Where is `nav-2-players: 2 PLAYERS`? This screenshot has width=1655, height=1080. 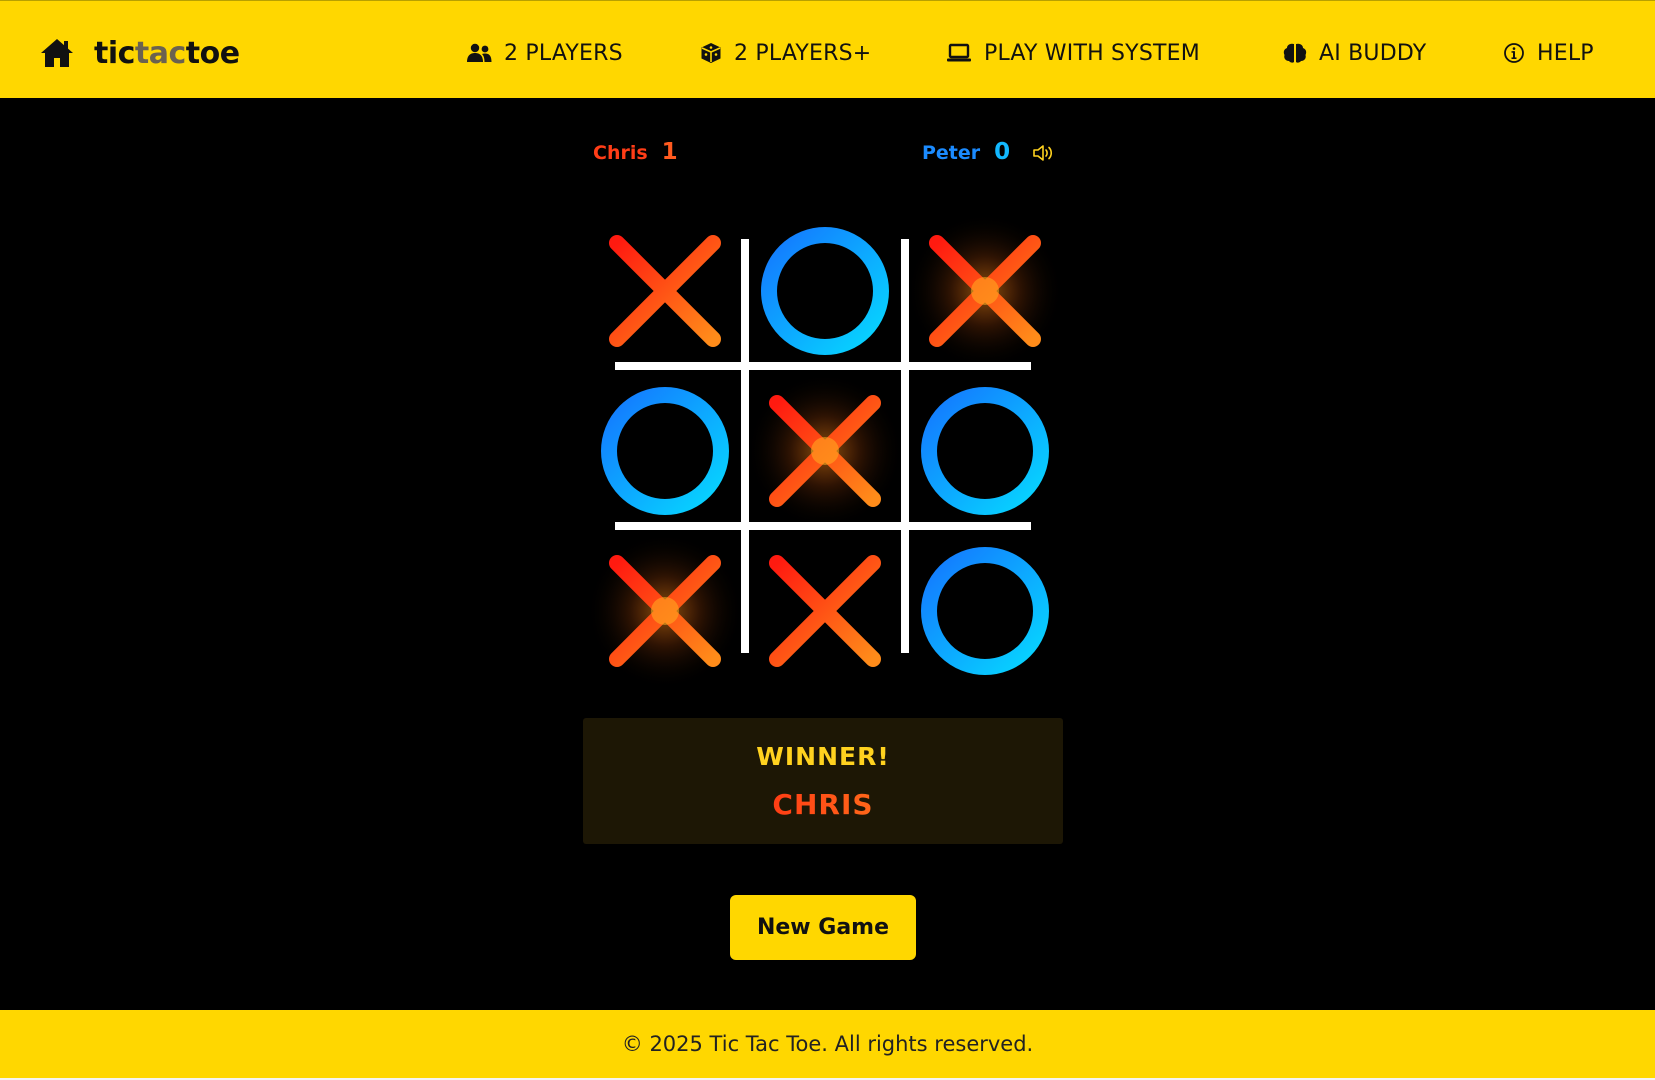 nav-2-players: 2 PLAYERS is located at coordinates (544, 53).